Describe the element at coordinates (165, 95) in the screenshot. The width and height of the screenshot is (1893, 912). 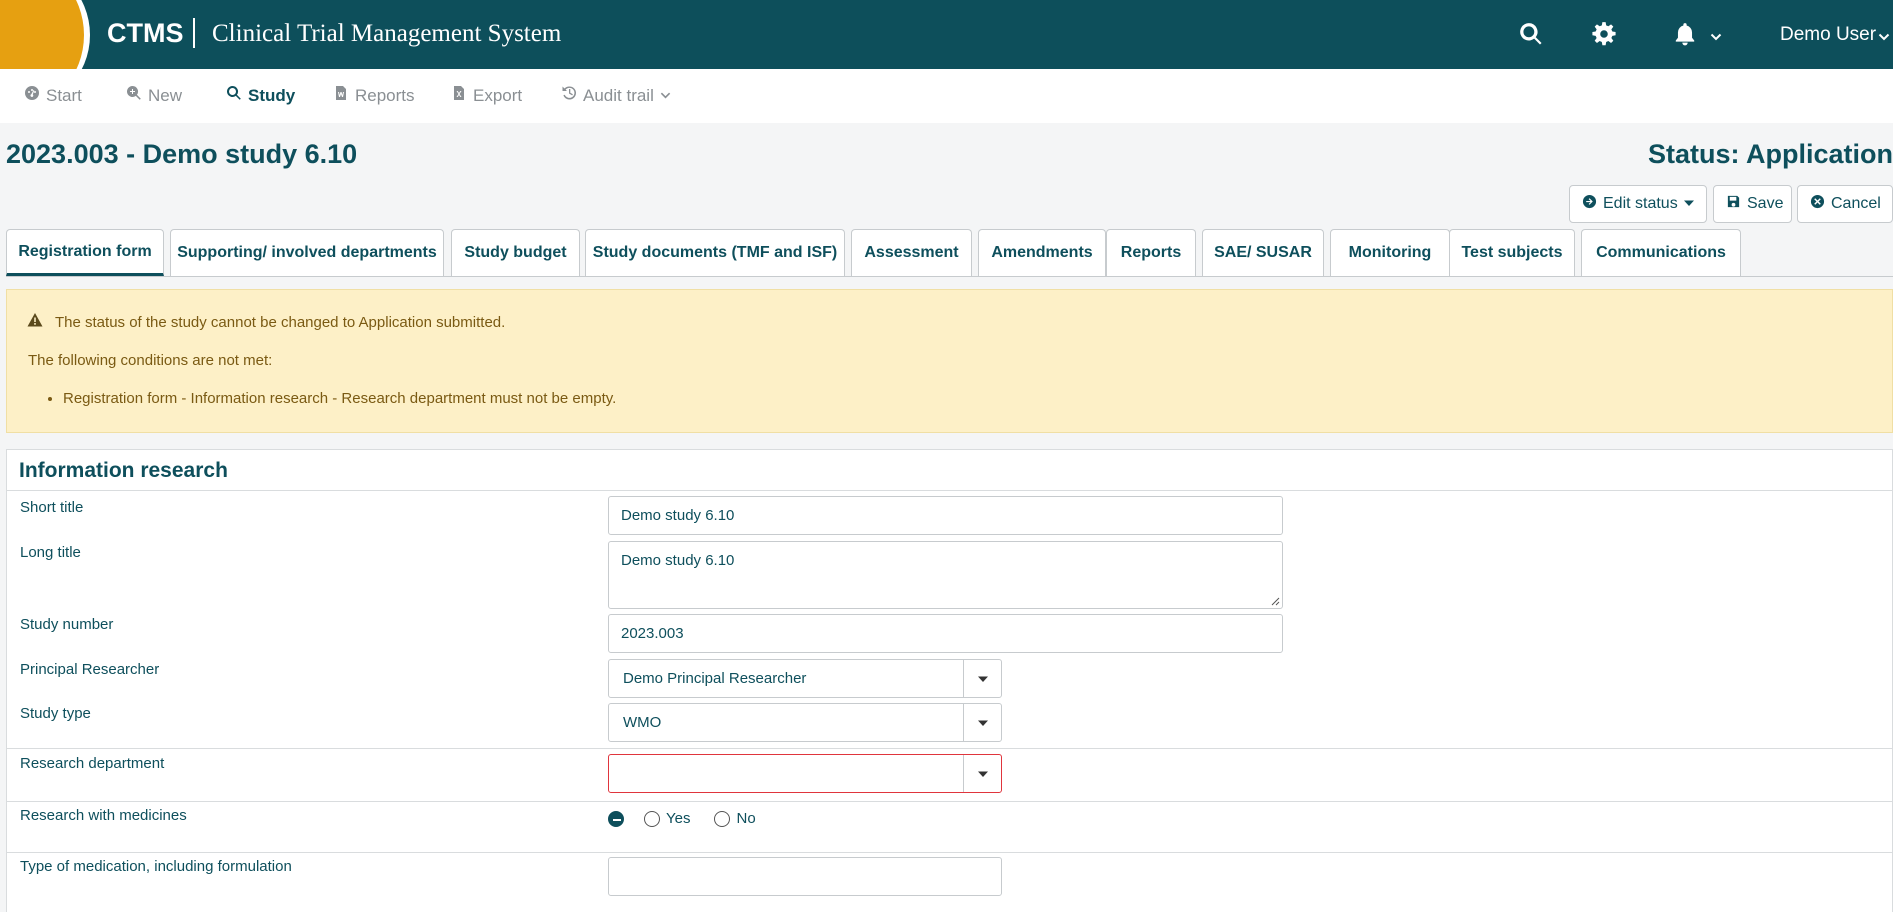
I see `nav-item-label: New` at that location.